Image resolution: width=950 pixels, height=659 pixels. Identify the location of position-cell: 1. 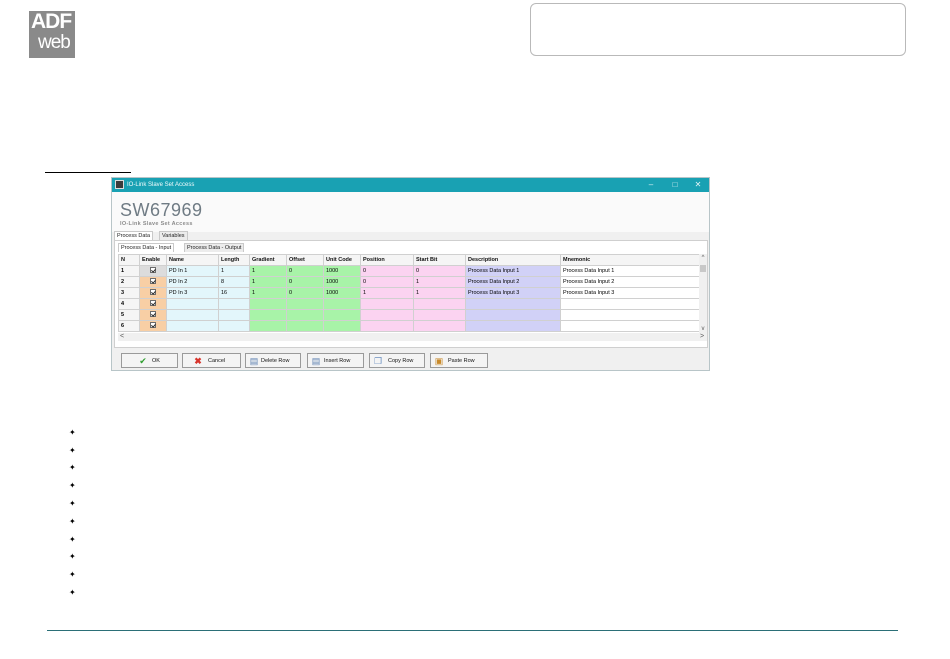
(387, 293).